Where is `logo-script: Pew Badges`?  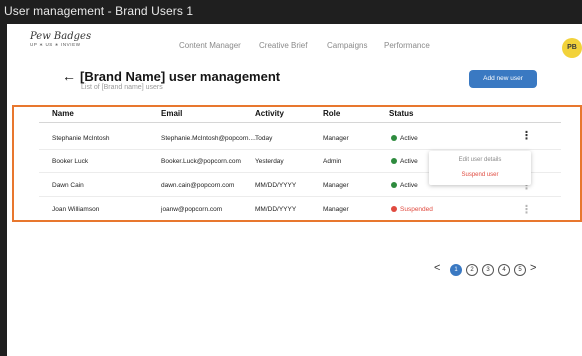
logo-script: Pew Badges is located at coordinates (61, 36).